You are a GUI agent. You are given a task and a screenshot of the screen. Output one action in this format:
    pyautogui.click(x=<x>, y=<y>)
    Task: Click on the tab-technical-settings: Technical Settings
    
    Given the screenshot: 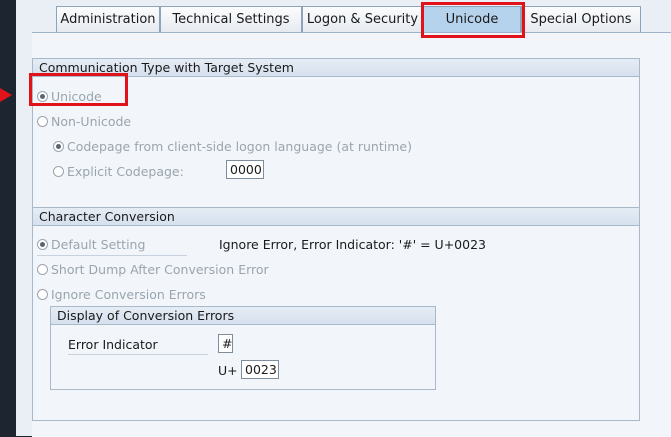 What is the action you would take?
    pyautogui.click(x=231, y=19)
    